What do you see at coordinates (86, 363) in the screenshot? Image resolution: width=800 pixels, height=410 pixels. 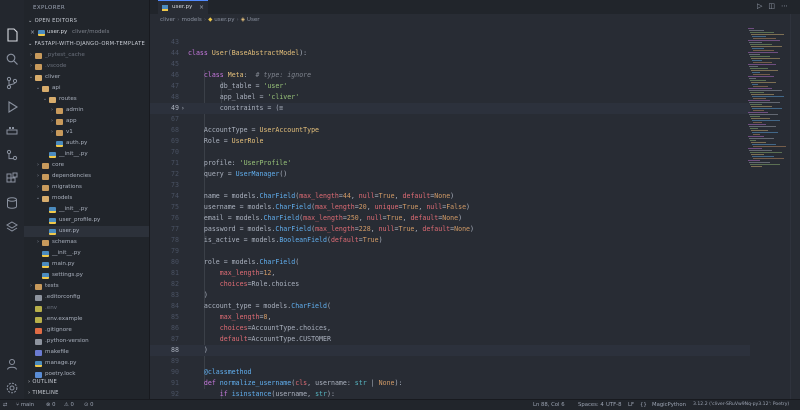 I see `tree-item: manage.py` at bounding box center [86, 363].